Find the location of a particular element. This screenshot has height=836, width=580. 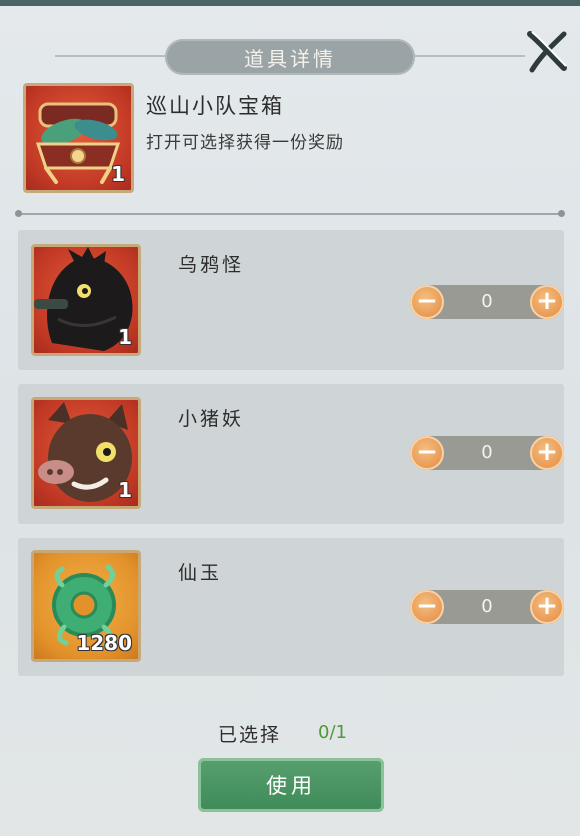

use-button: 使用 is located at coordinates (291, 785).